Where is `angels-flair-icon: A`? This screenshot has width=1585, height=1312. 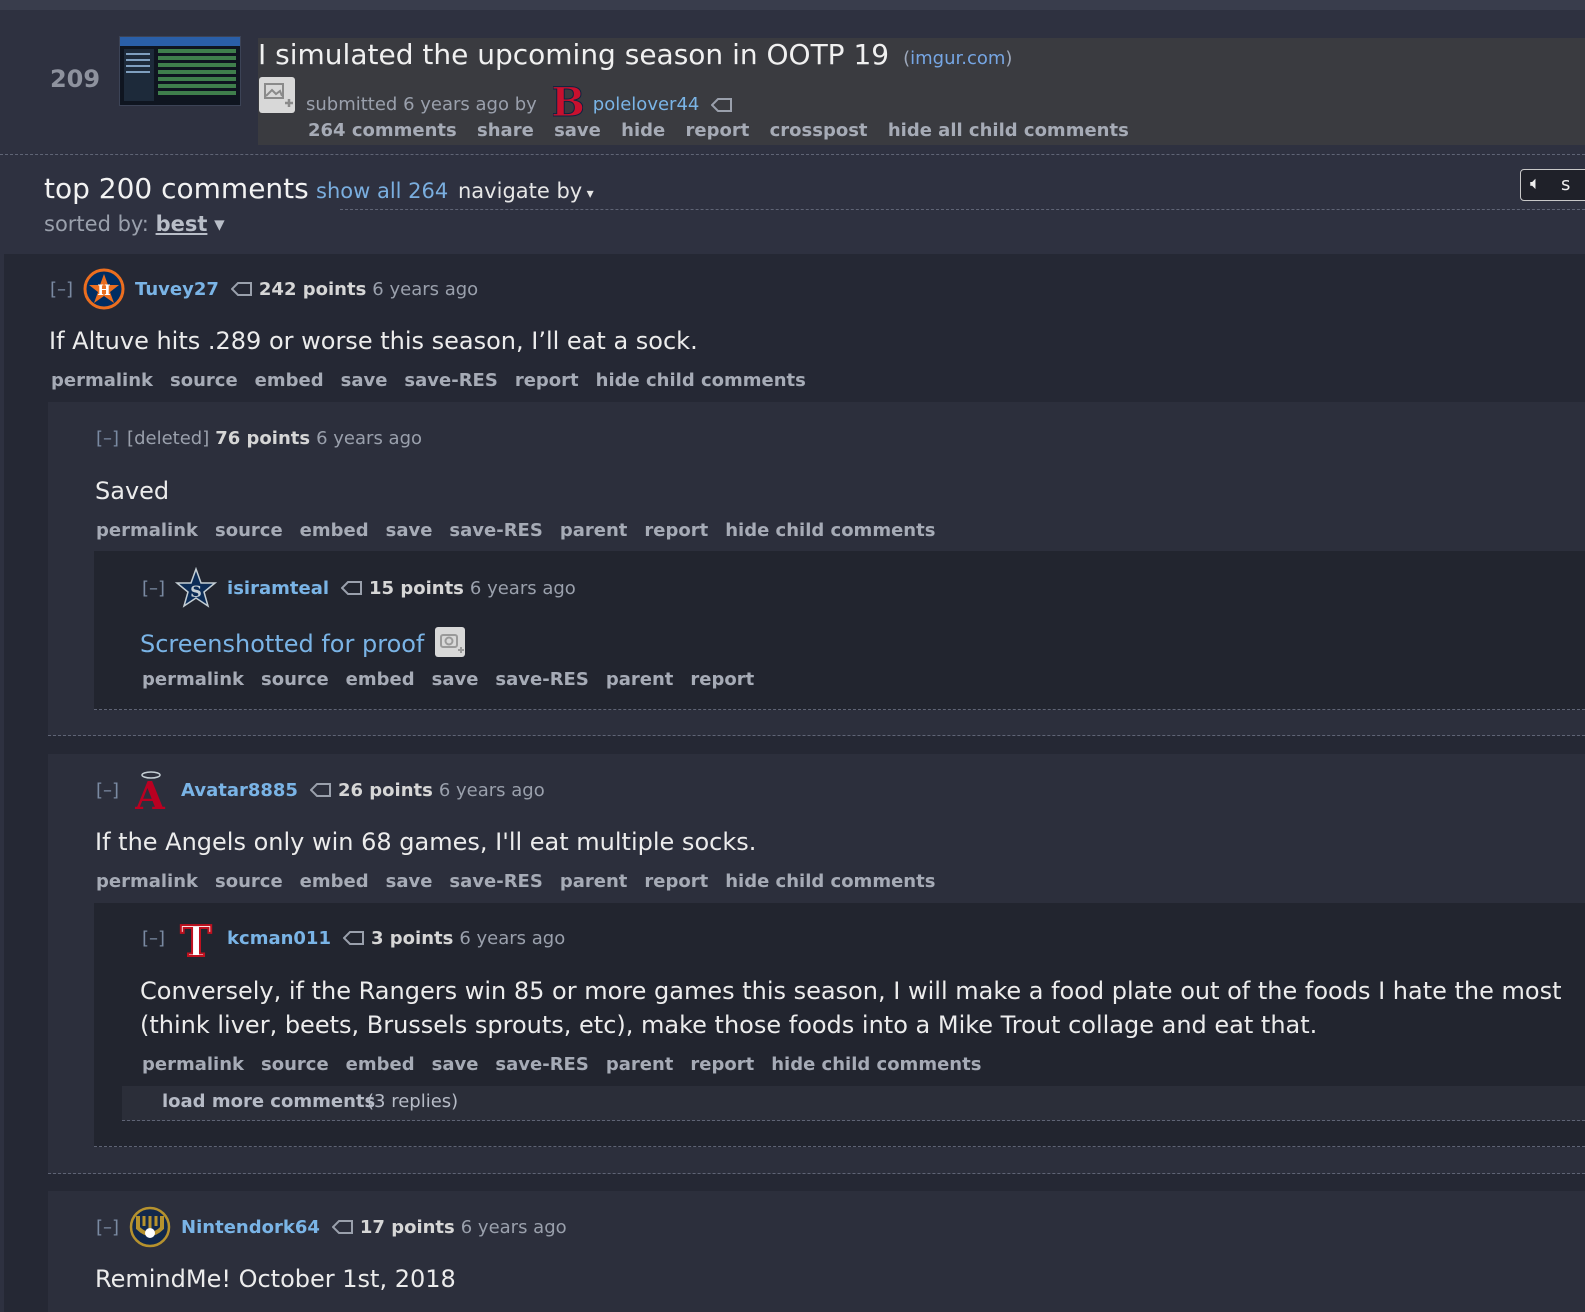
angels-flair-icon: A is located at coordinates (150, 793).